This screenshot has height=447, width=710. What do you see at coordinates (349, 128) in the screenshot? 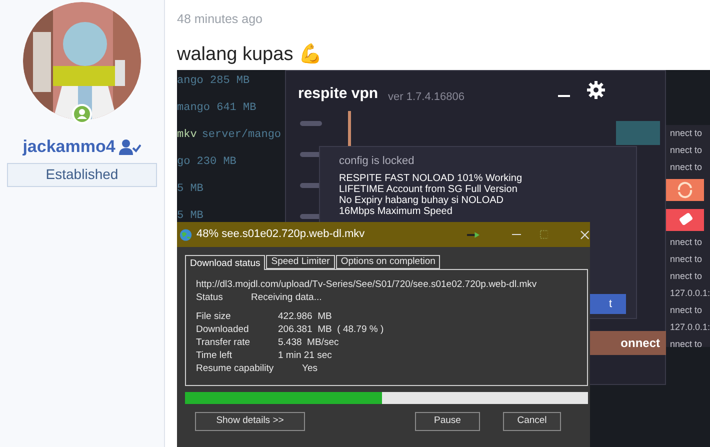
I see `scroll-indicator` at bounding box center [349, 128].